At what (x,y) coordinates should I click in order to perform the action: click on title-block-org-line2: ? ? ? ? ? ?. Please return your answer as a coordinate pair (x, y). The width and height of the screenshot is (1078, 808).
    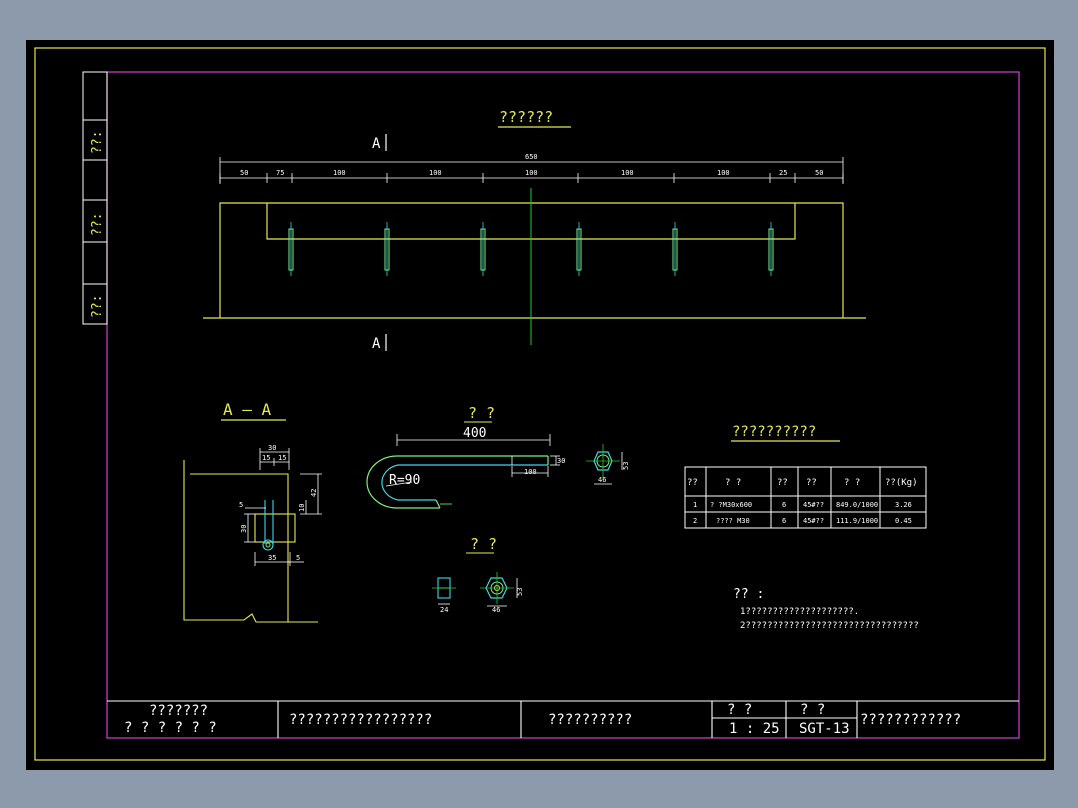
    Looking at the image, I should click on (170, 728).